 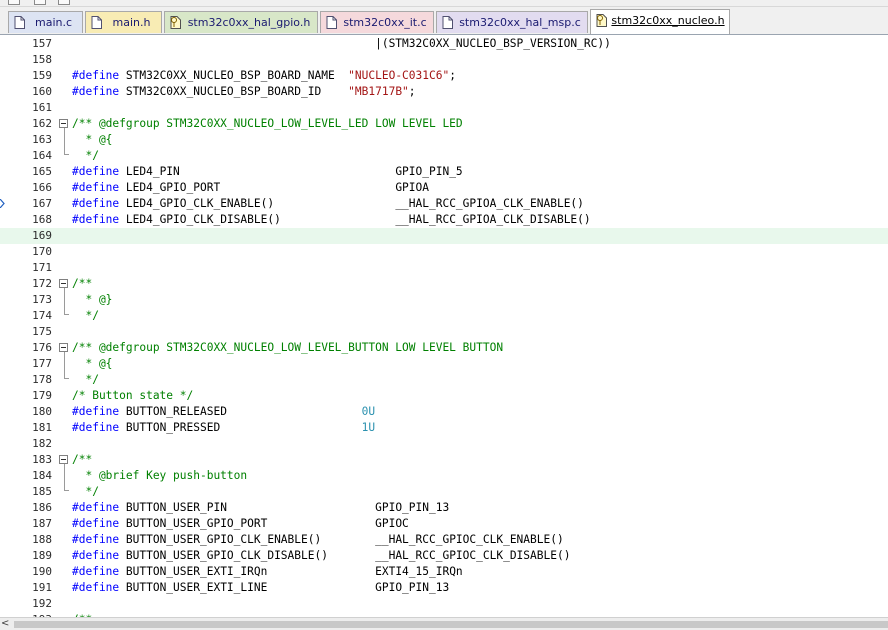 What do you see at coordinates (42, 283) in the screenshot?
I see `line-number: 172` at bounding box center [42, 283].